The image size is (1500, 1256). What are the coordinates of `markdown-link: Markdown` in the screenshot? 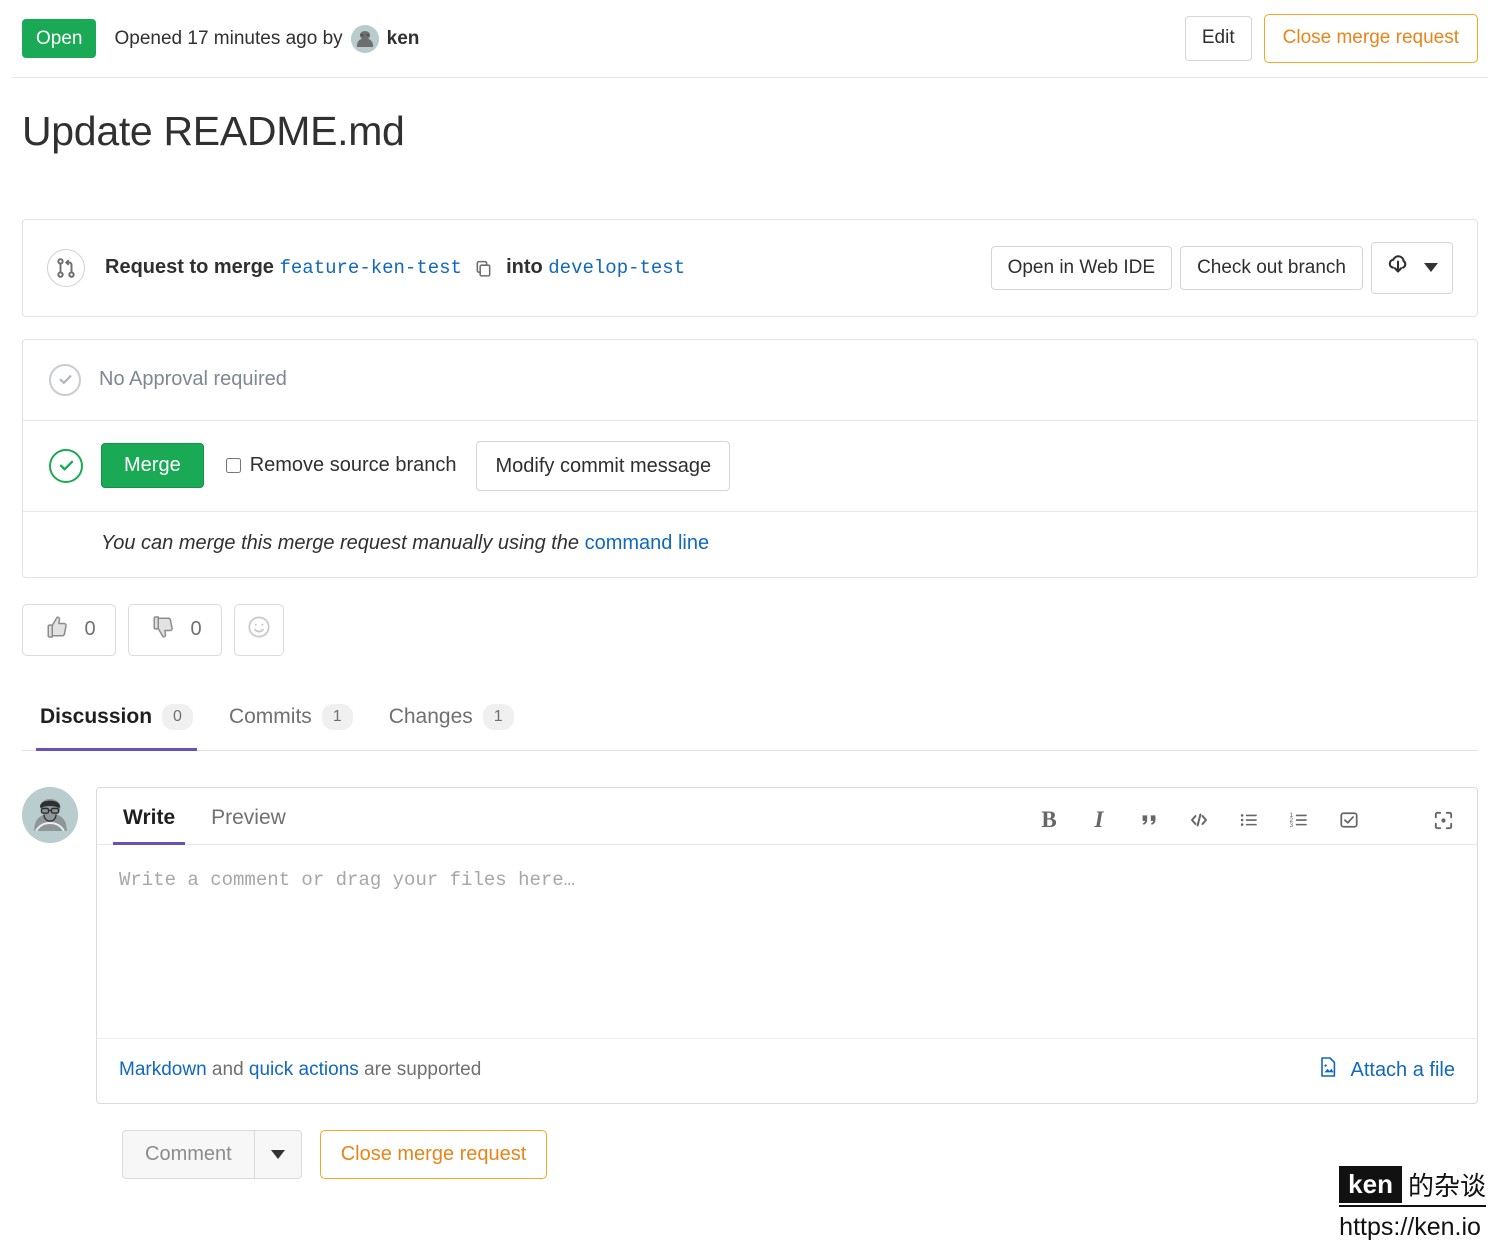 It's located at (163, 1069).